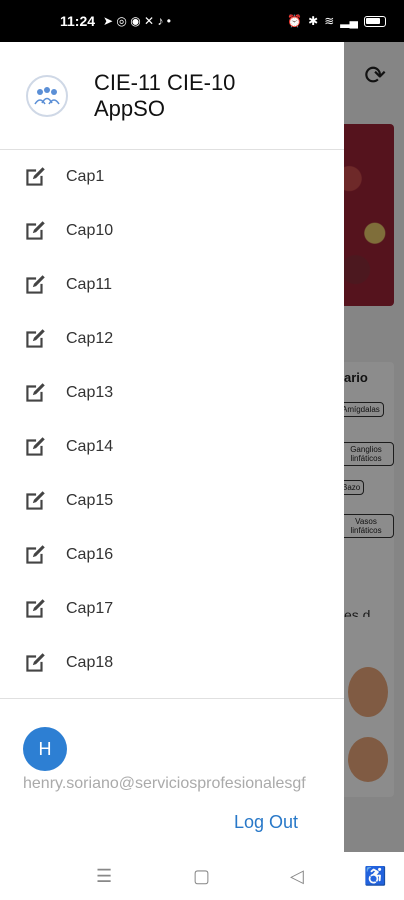  What do you see at coordinates (45, 749) in the screenshot?
I see `avatar: H` at bounding box center [45, 749].